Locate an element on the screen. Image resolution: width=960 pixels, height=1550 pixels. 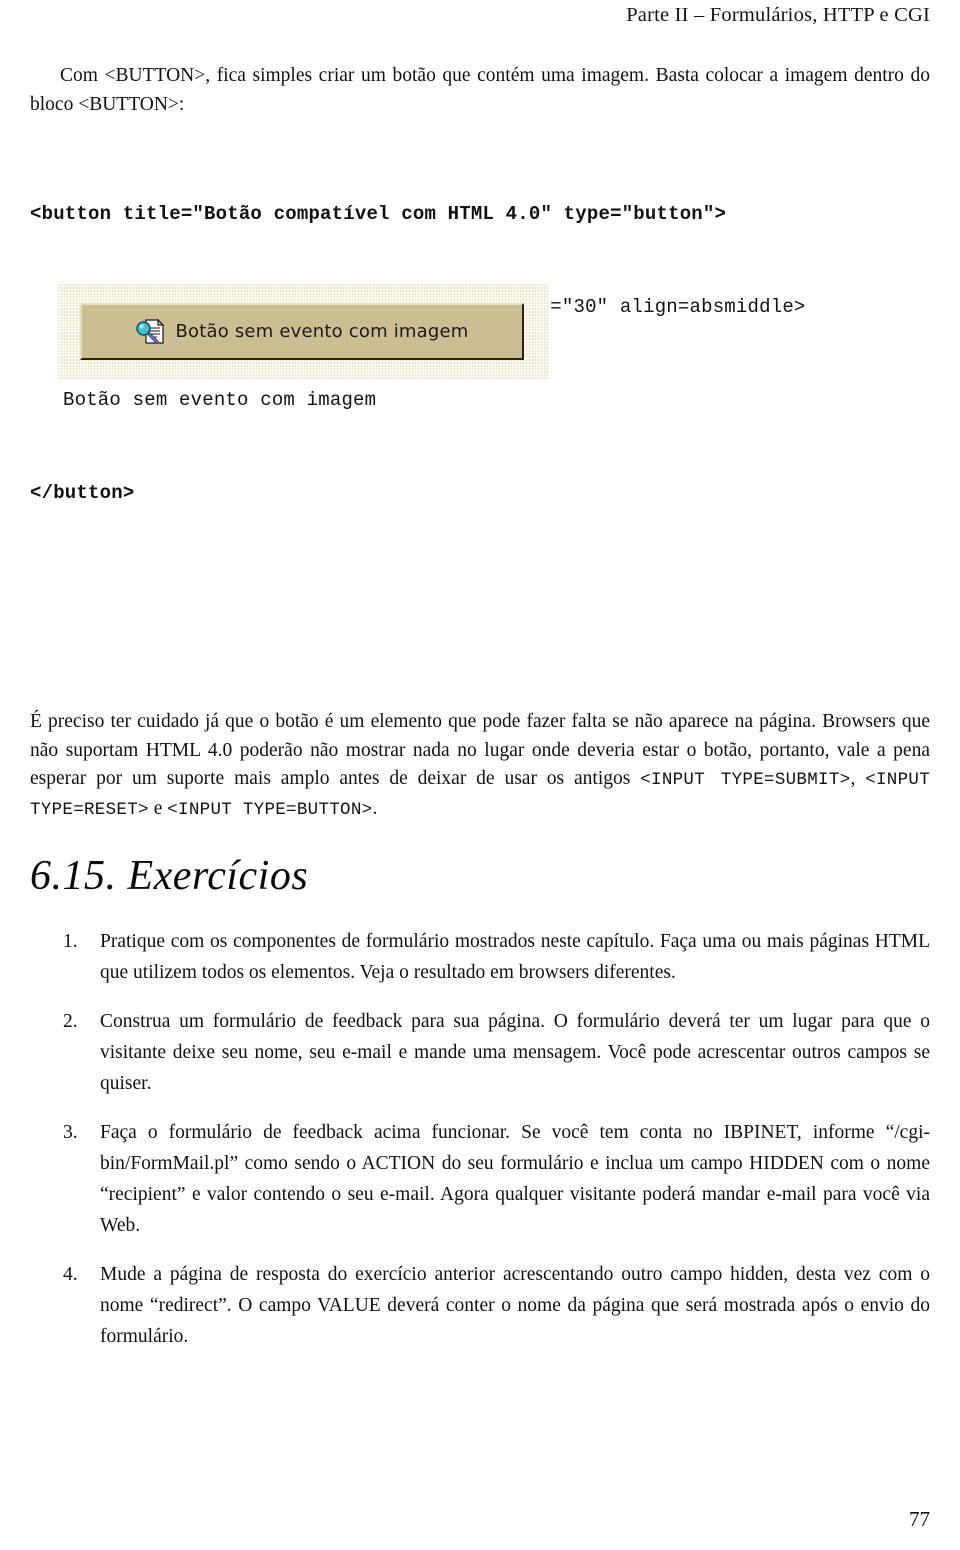
list-item-number: 4. is located at coordinates (70, 1274).